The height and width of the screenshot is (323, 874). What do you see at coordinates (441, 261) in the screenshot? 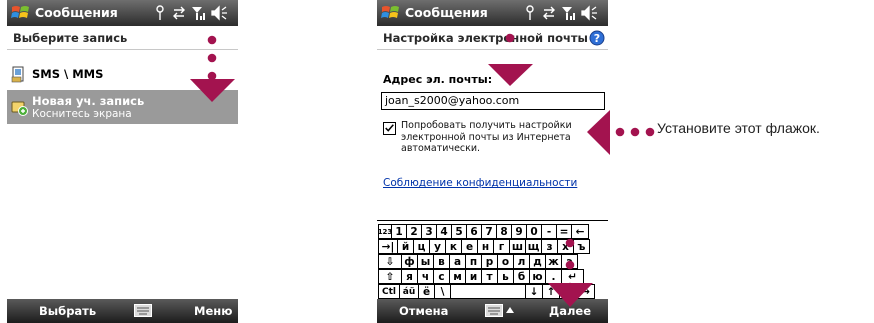
I see `key: в` at bounding box center [441, 261].